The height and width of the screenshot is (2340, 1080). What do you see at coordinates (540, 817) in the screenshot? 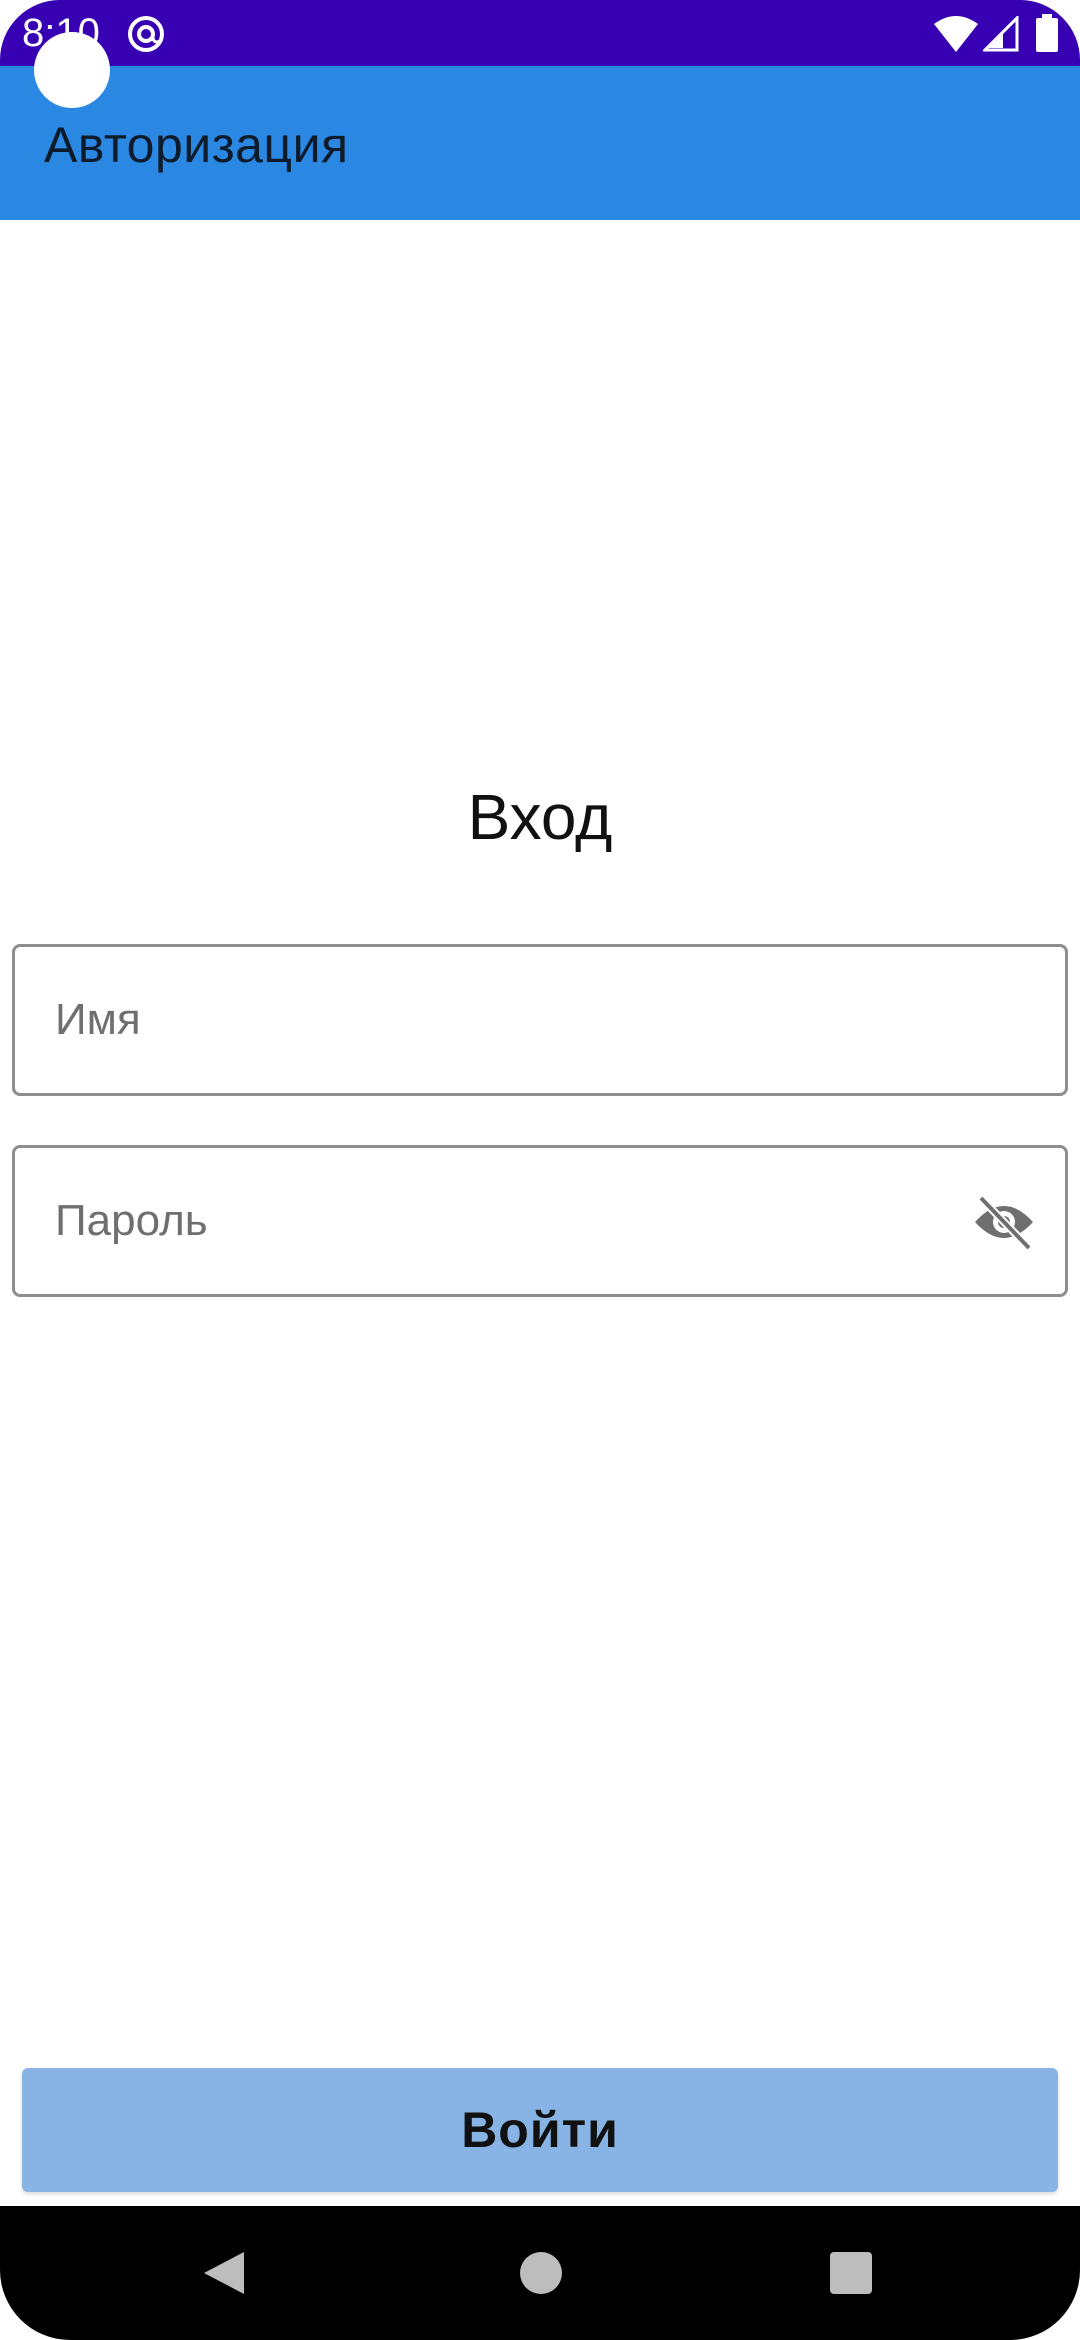
I see `form-heading: Вход` at bounding box center [540, 817].